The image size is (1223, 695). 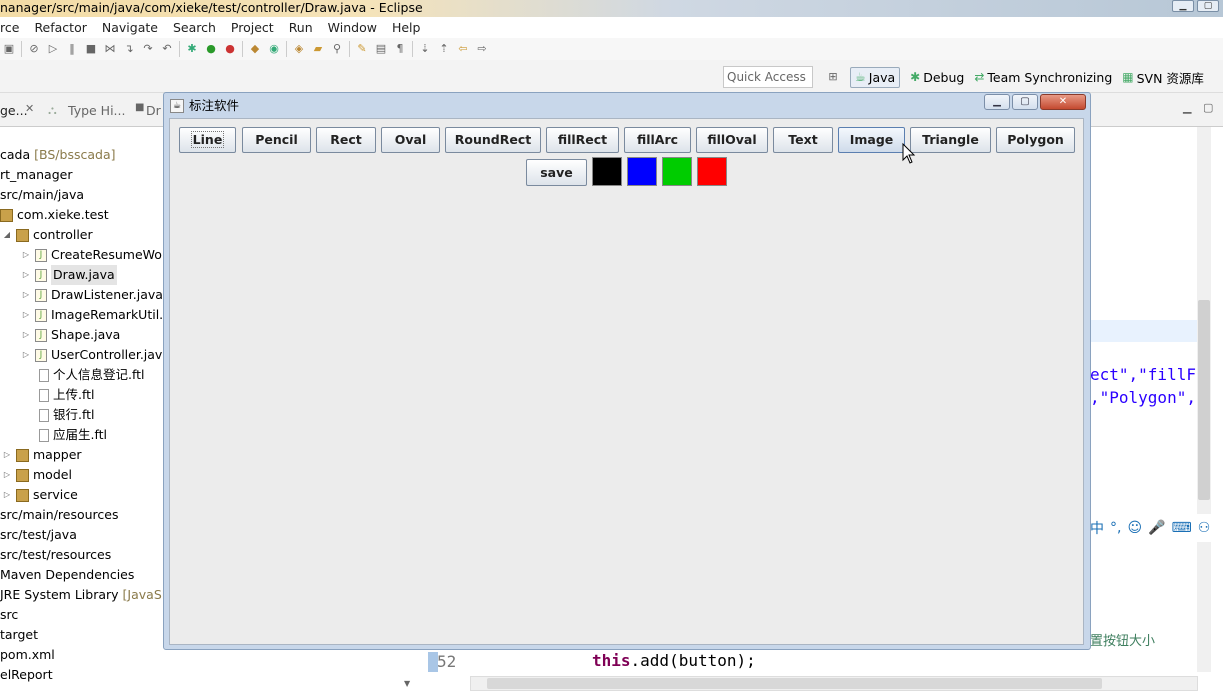 What do you see at coordinates (207, 140) in the screenshot?
I see `line-tool-button: Line` at bounding box center [207, 140].